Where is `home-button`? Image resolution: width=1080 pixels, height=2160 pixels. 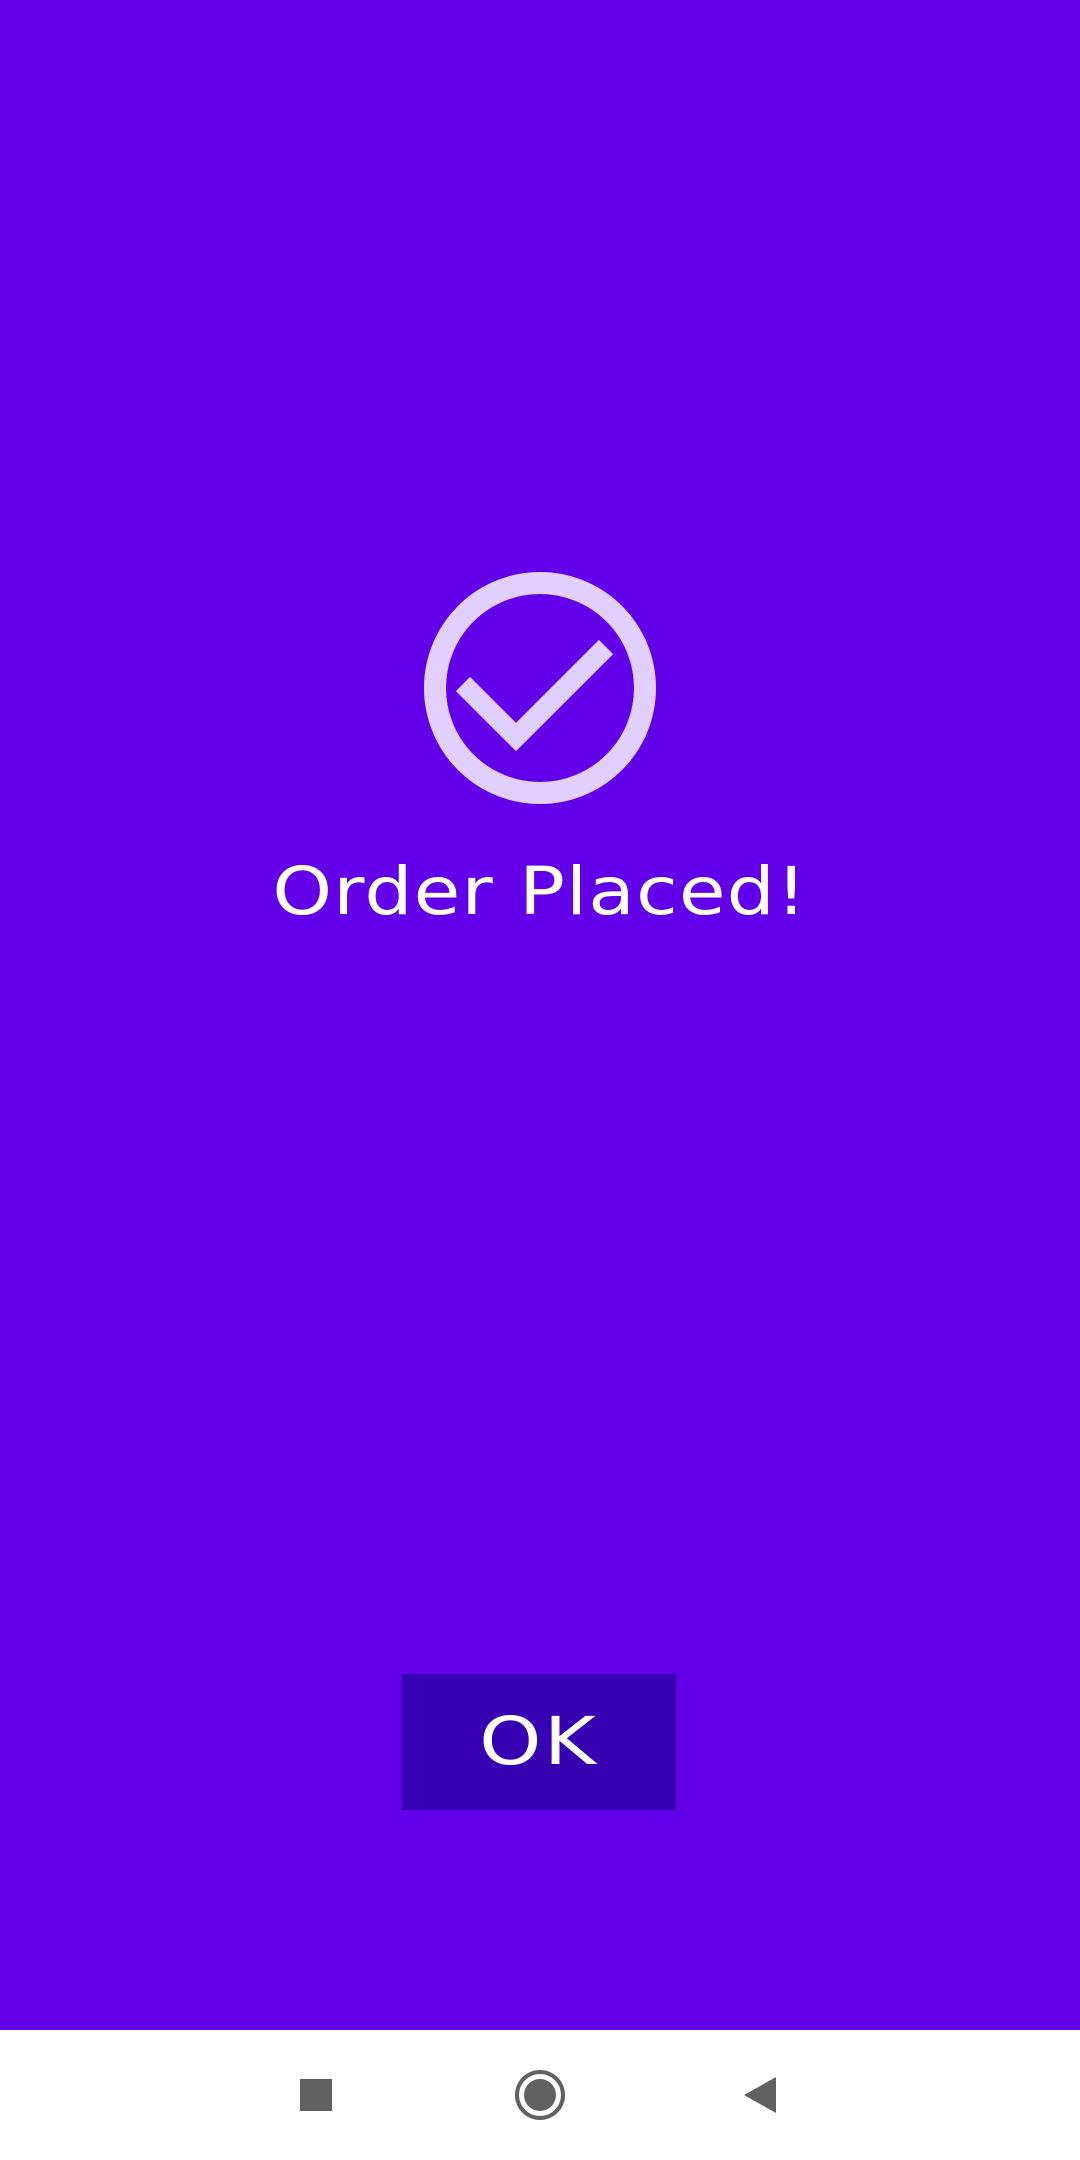 home-button is located at coordinates (540, 2095).